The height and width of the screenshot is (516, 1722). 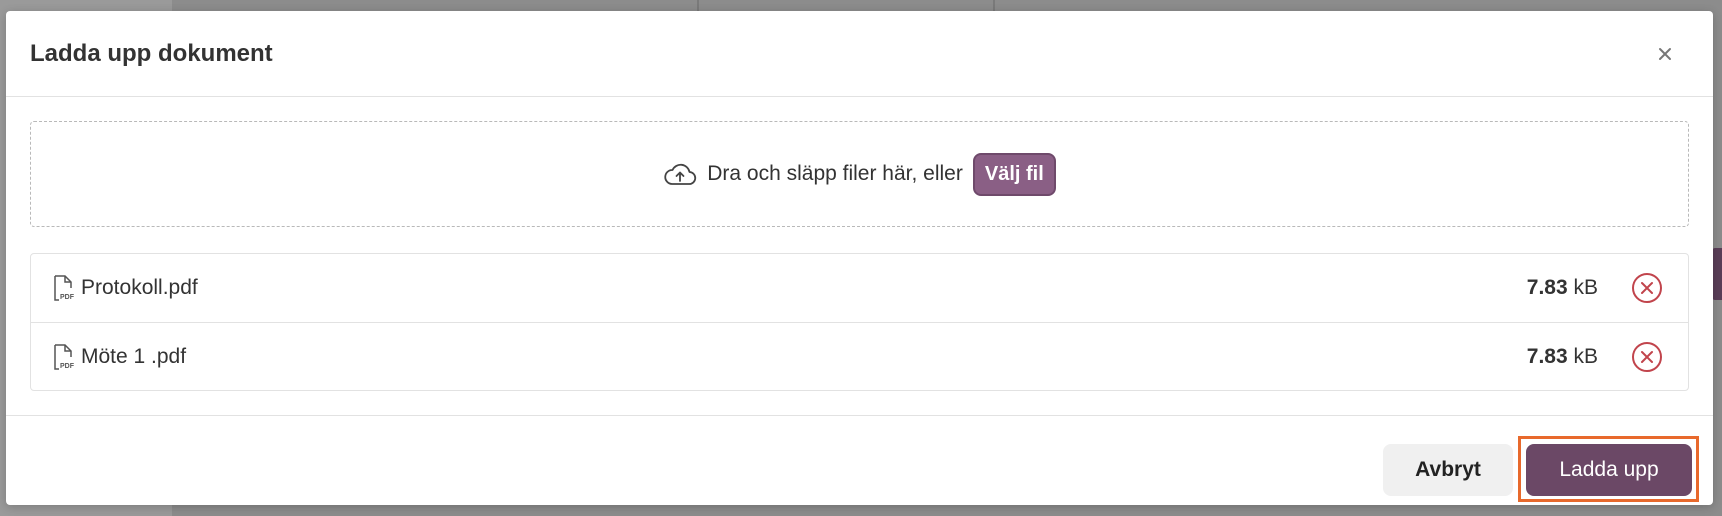 I want to click on upload-button: Ladda upp, so click(x=1609, y=470).